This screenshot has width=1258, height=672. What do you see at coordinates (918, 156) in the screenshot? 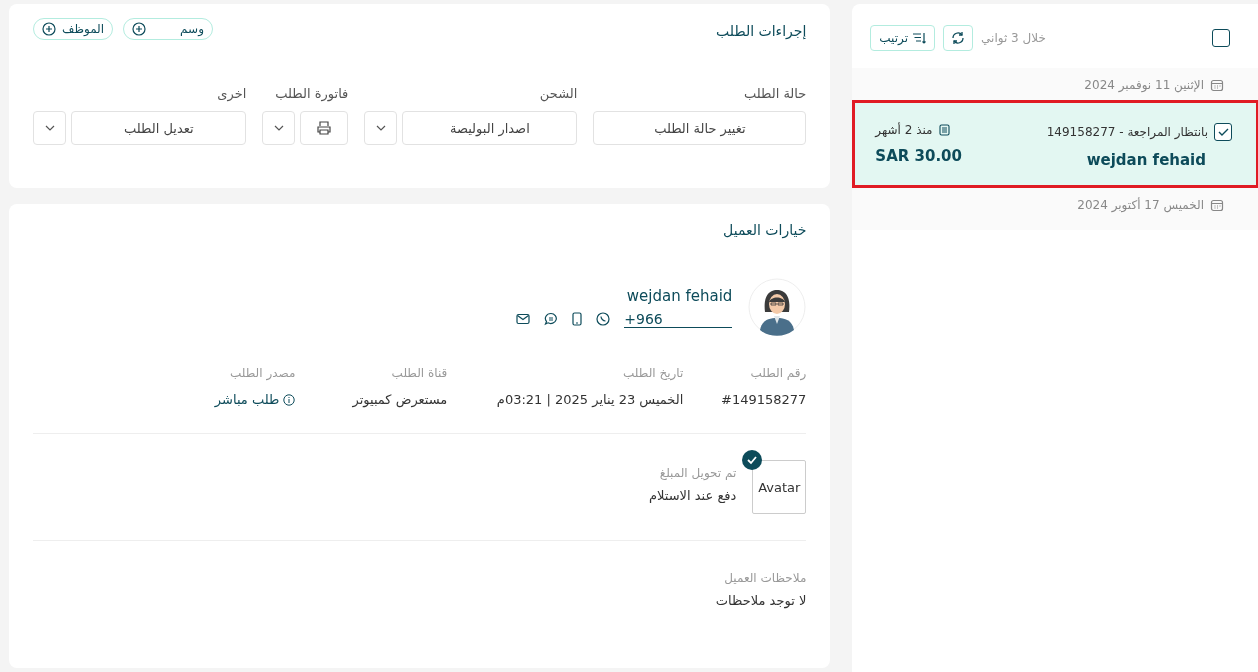
I see `order-total: SAR 30.00` at bounding box center [918, 156].